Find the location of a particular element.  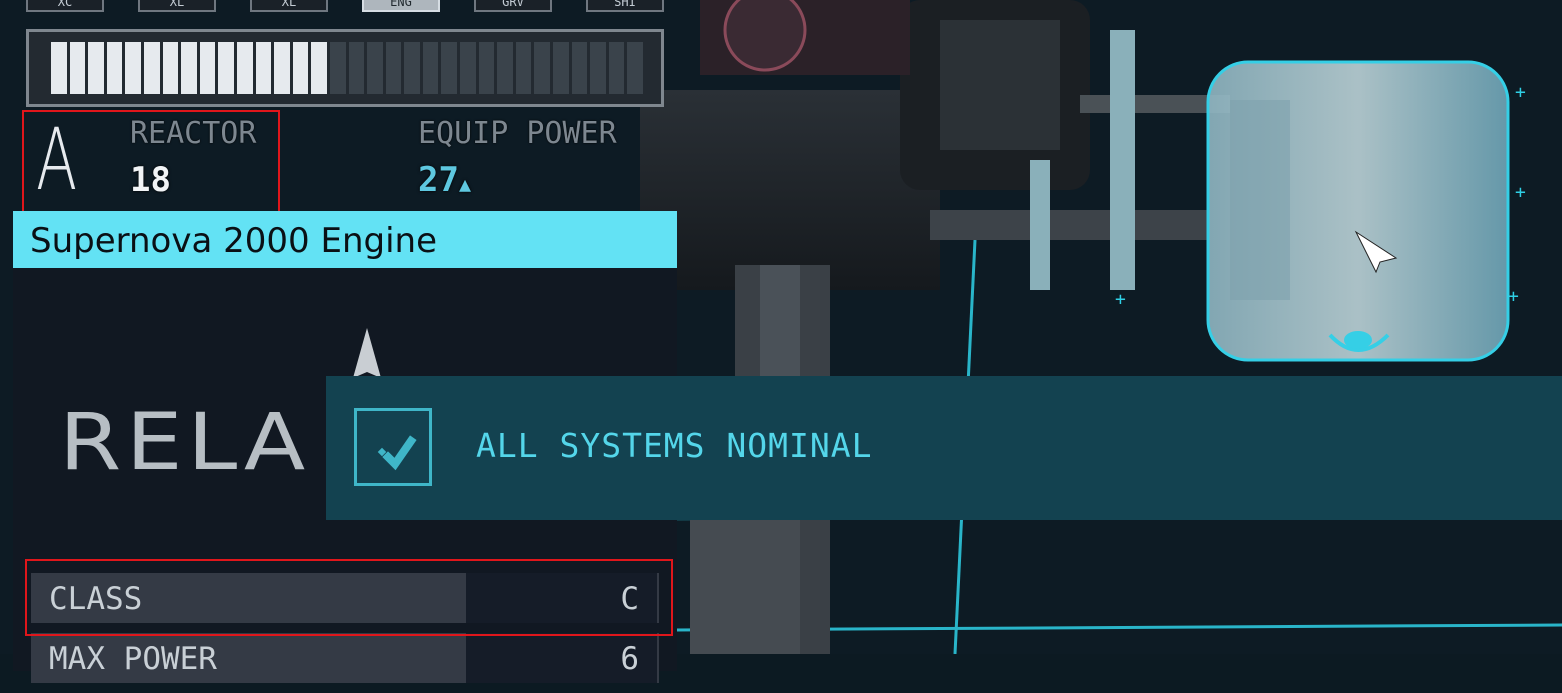

brand-name: RELA is located at coordinates (184, 443).